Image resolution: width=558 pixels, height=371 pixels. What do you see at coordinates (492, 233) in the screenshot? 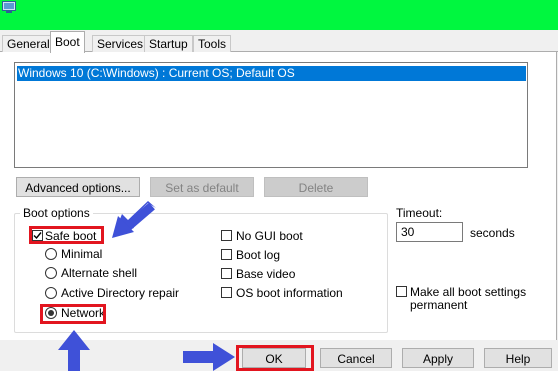
I see `timeout-unit-label: seconds` at bounding box center [492, 233].